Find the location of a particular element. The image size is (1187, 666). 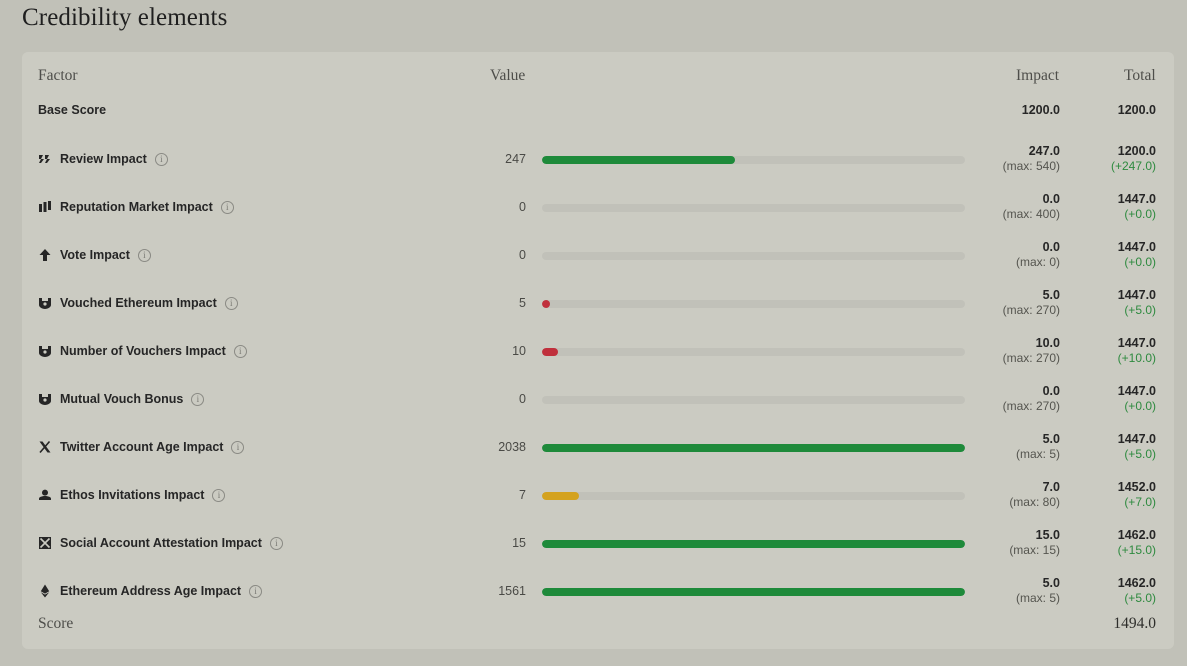

impact-cell: 0.0 (max: 270) is located at coordinates (1031, 399).